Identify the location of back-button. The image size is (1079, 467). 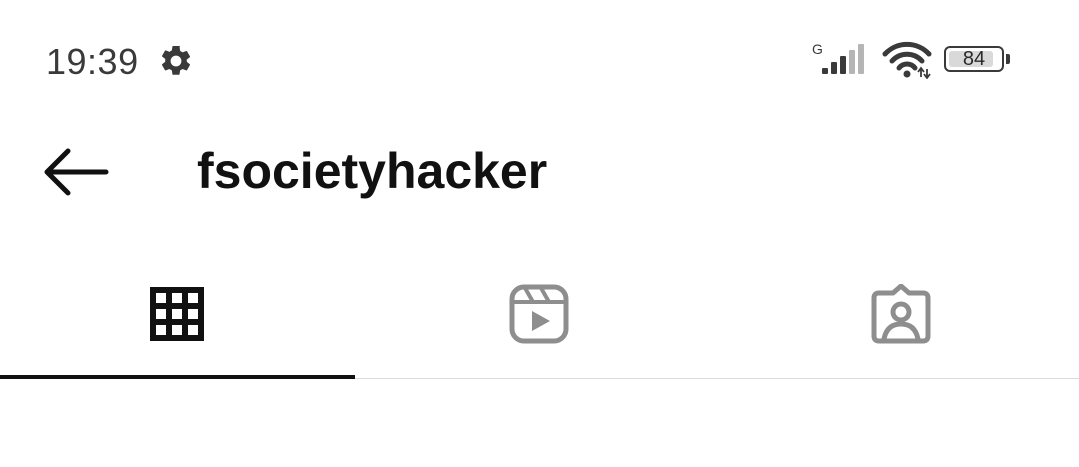
(76, 172).